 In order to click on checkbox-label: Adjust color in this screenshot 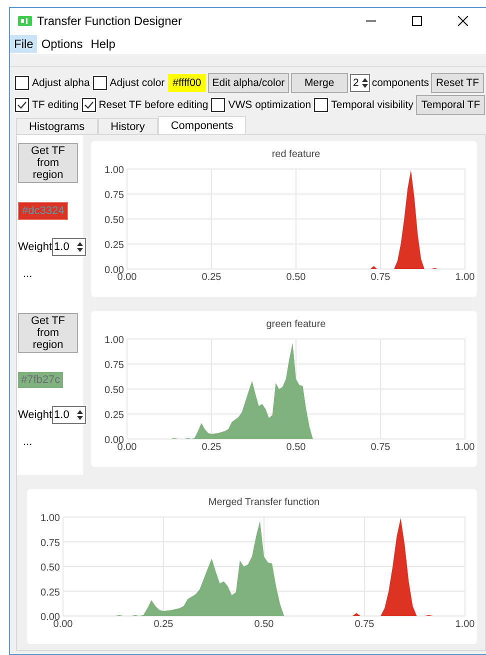, I will do `click(137, 83)`.